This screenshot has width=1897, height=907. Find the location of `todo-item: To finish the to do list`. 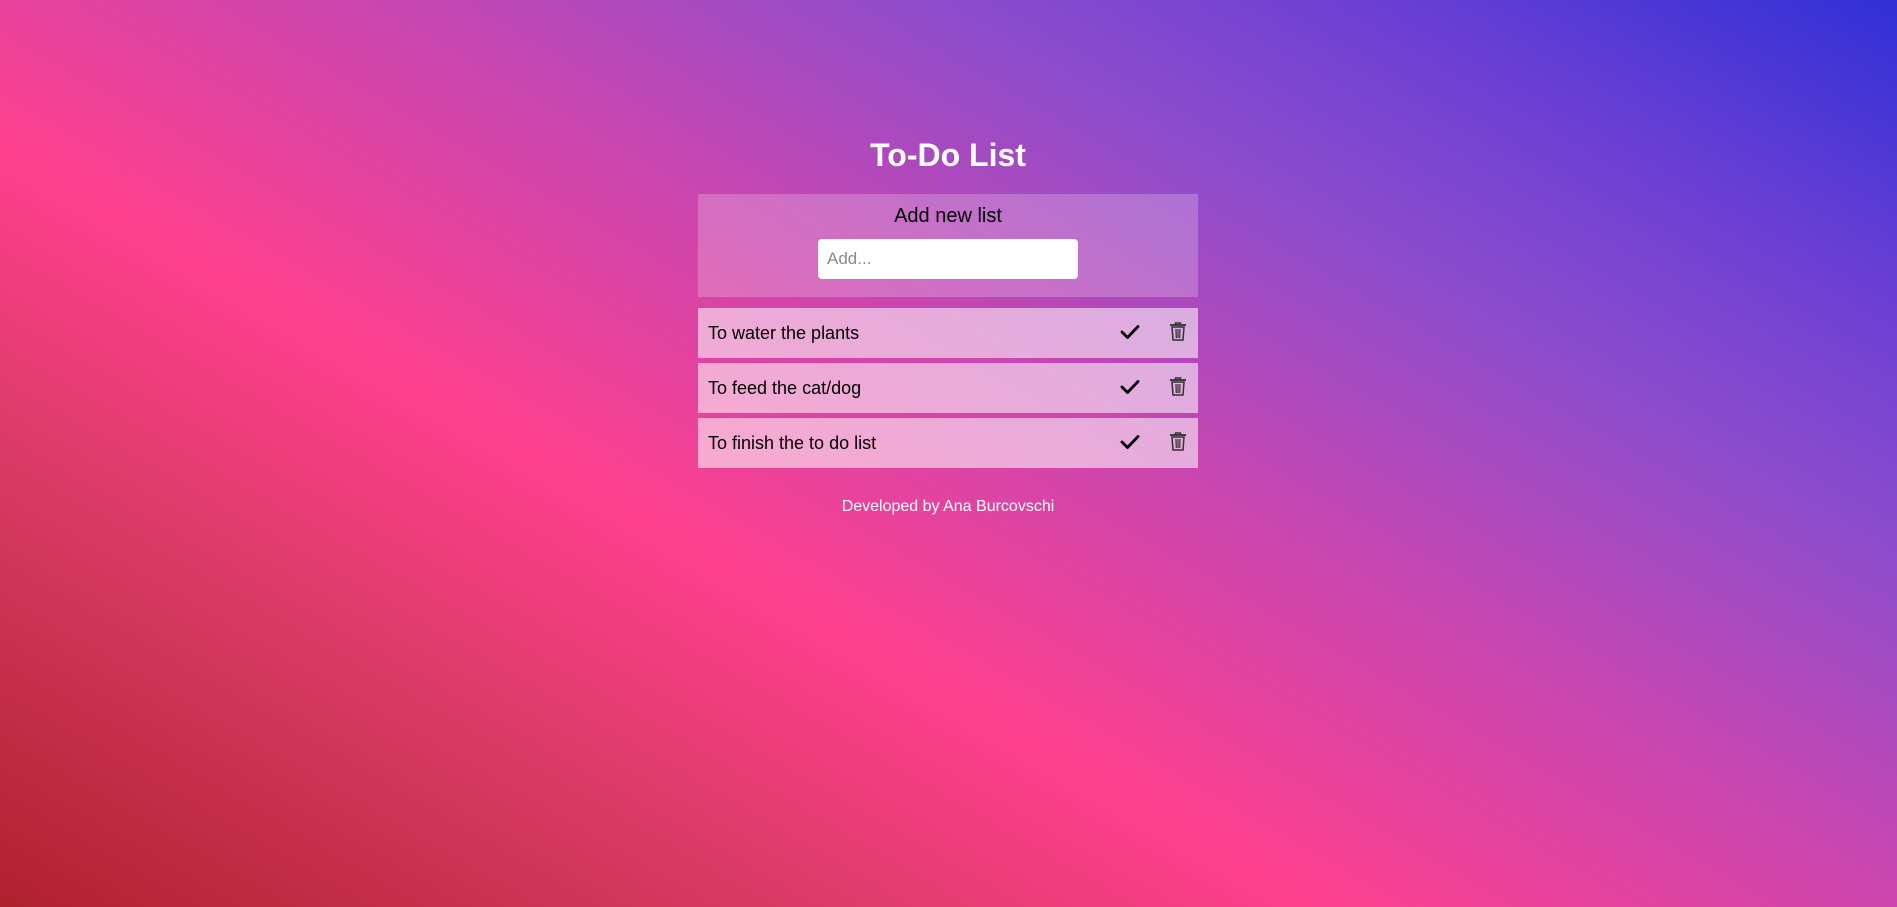

todo-item: To finish the to do list is located at coordinates (948, 443).